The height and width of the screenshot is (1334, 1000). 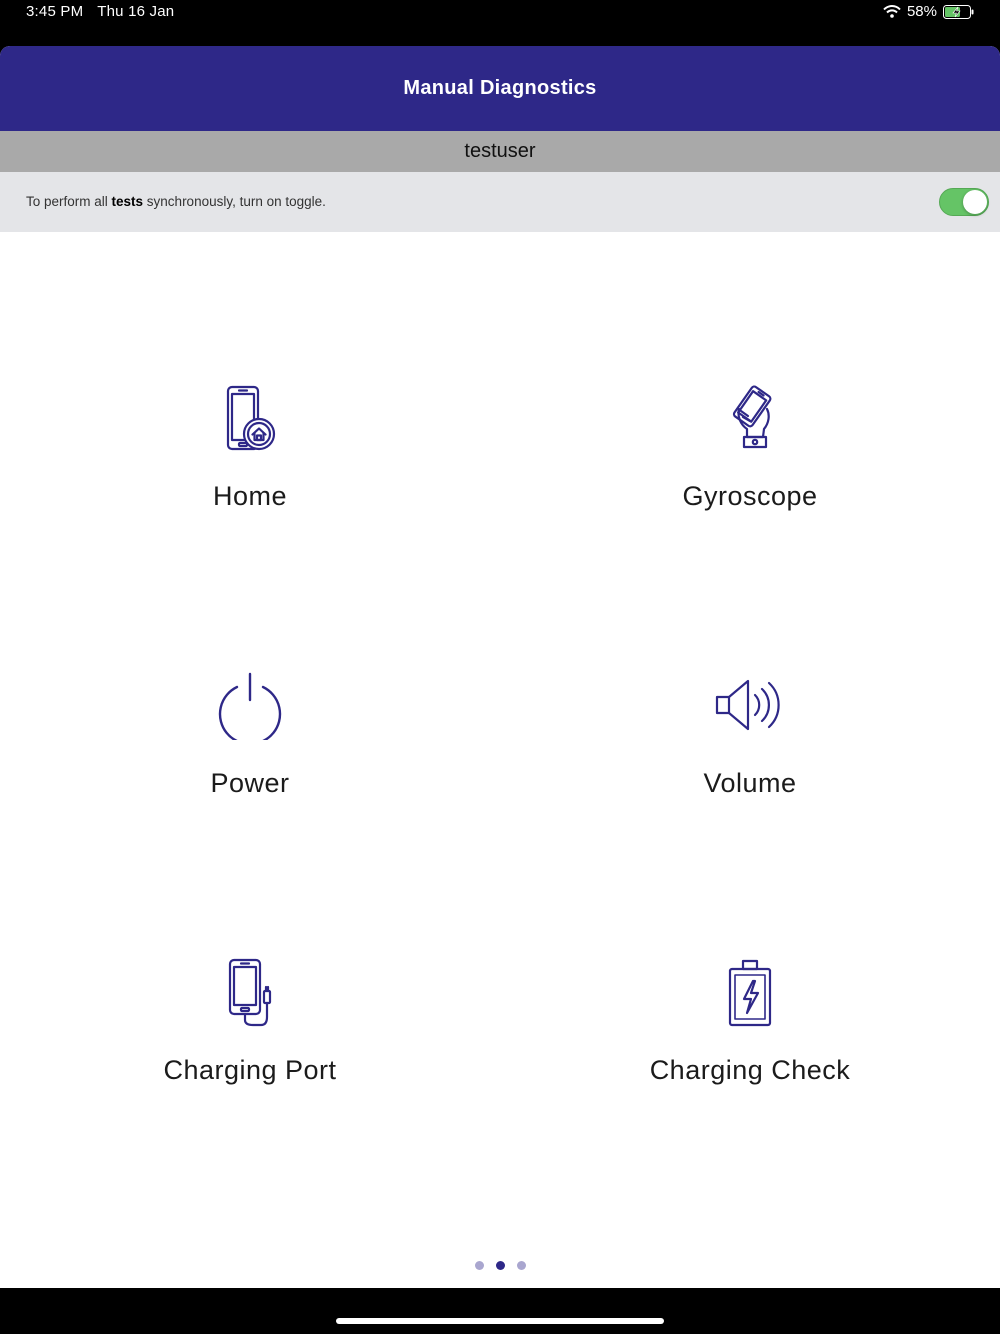 What do you see at coordinates (250, 1070) in the screenshot?
I see `test-label: Charging Port` at bounding box center [250, 1070].